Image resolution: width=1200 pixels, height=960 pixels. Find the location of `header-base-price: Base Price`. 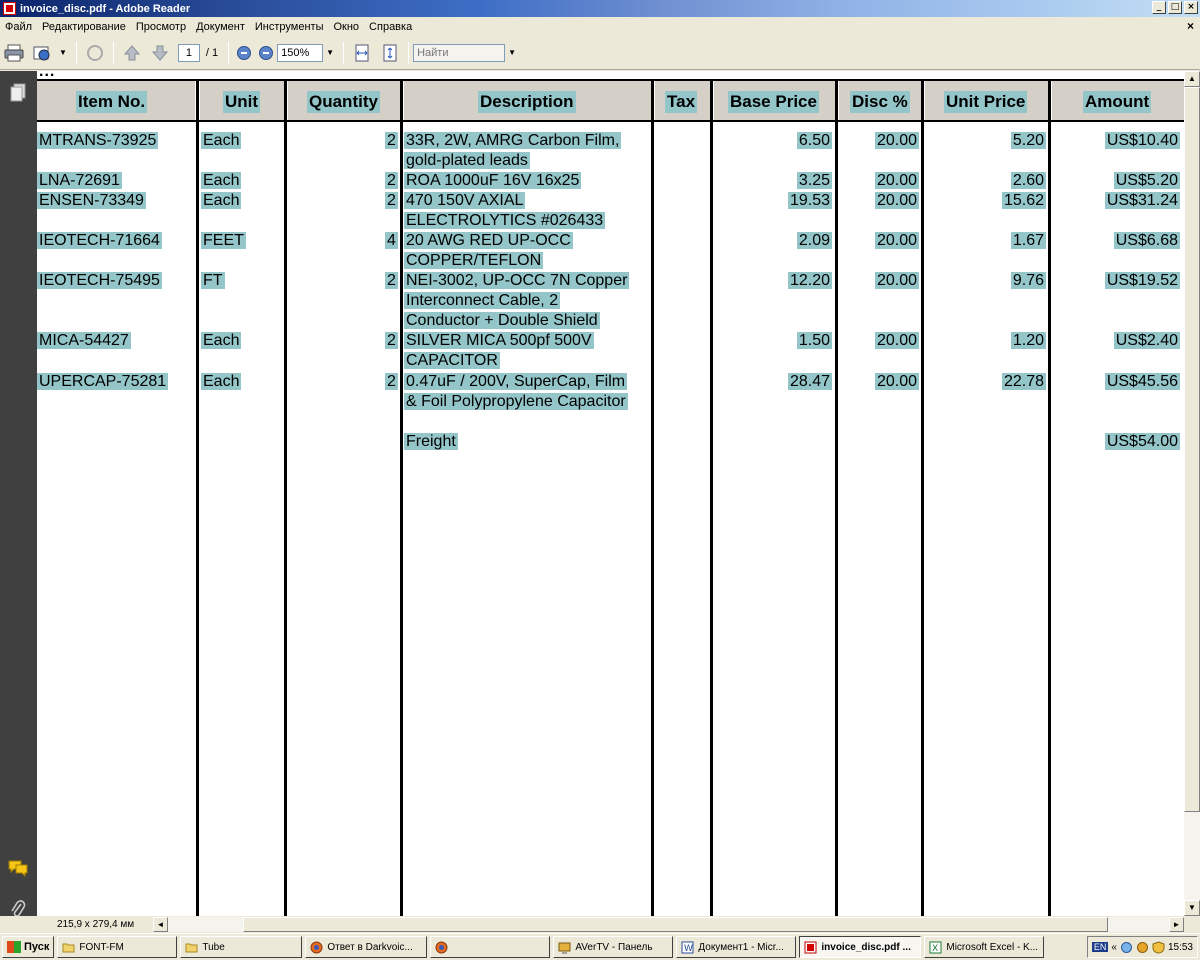

header-base-price: Base Price is located at coordinates (773, 102).